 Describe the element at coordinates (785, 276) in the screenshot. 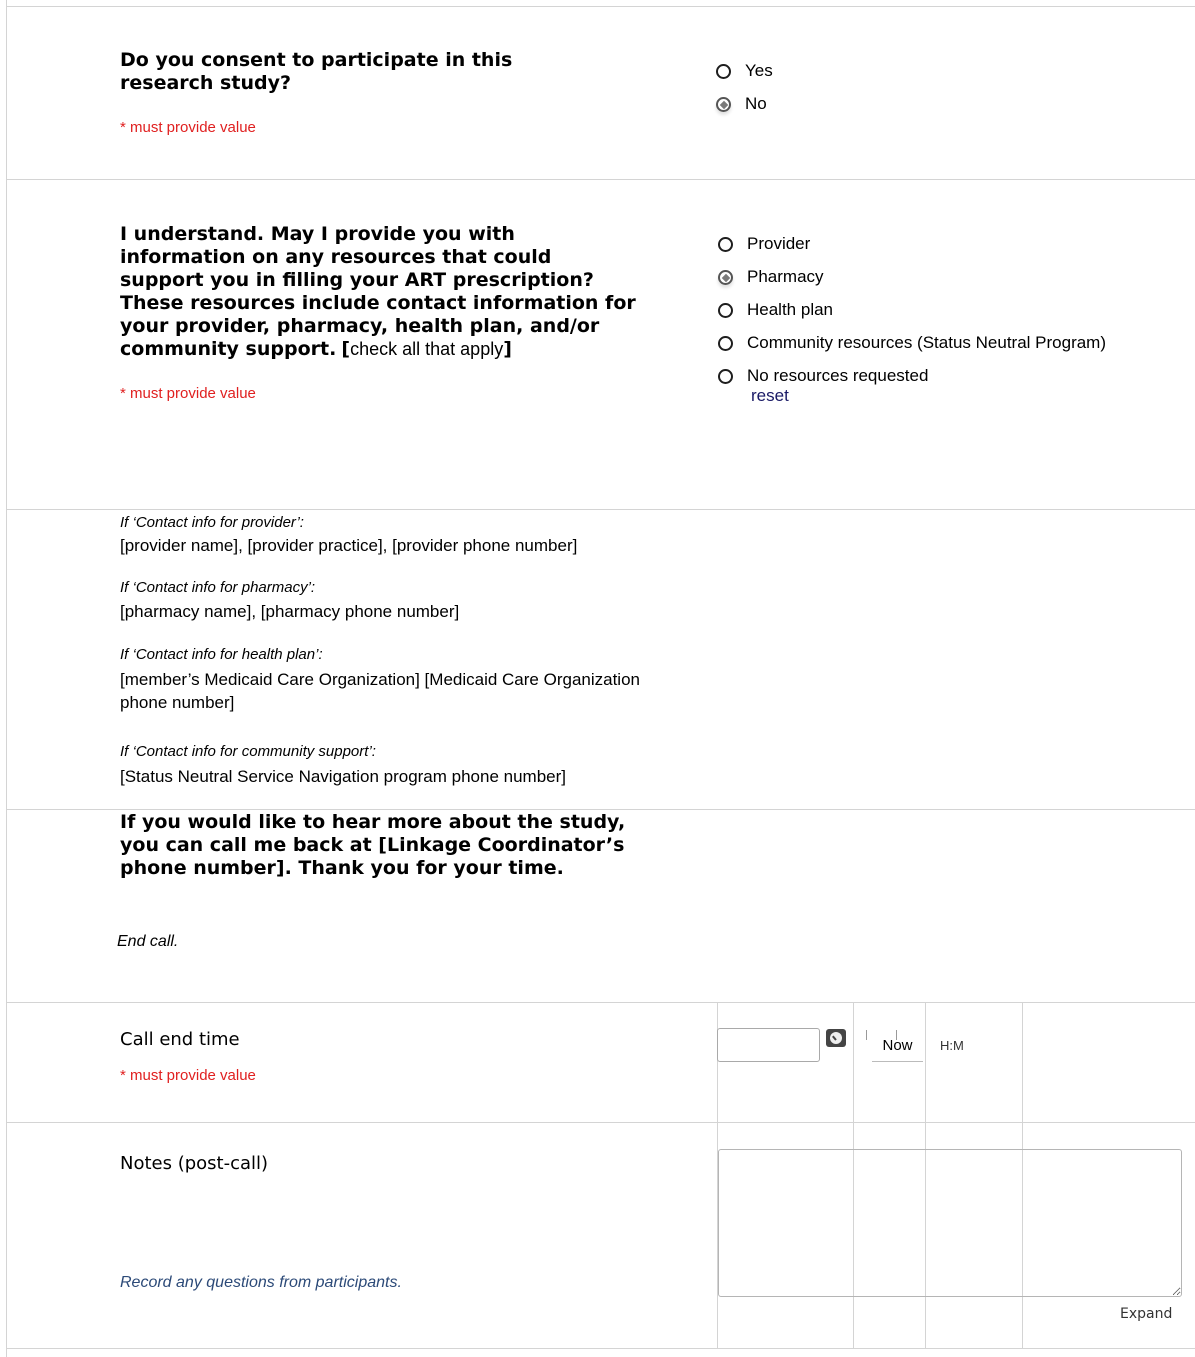

I see `resource-option-label: Pharmacy` at that location.